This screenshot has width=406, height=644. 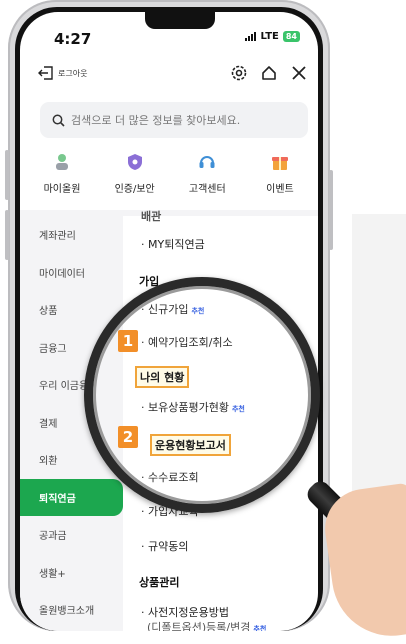 I want to click on hand-illustration, so click(x=362, y=563).